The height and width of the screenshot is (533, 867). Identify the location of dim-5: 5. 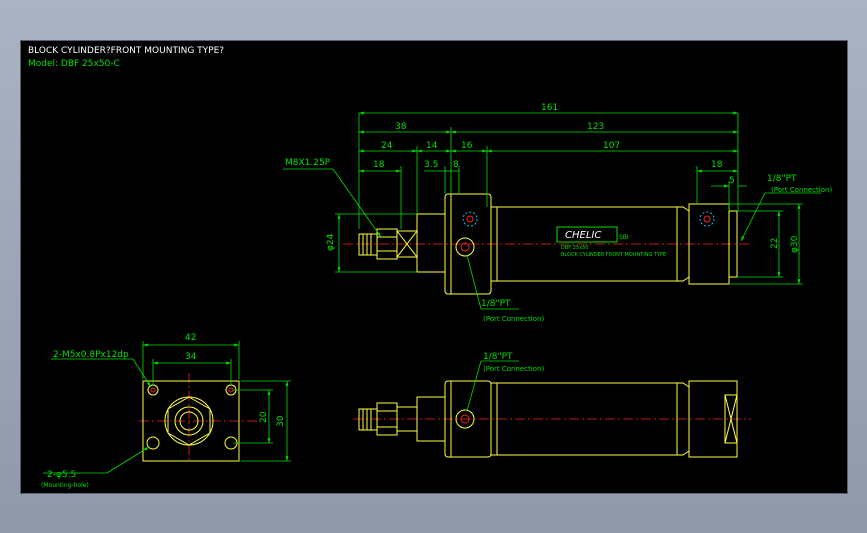
(732, 181).